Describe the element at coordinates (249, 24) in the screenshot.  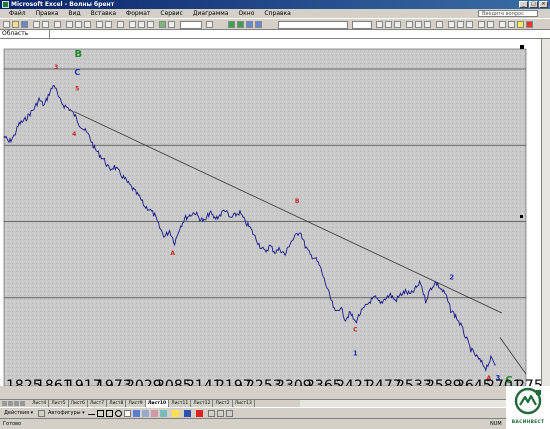
I see `blue-toolbar-icon` at that location.